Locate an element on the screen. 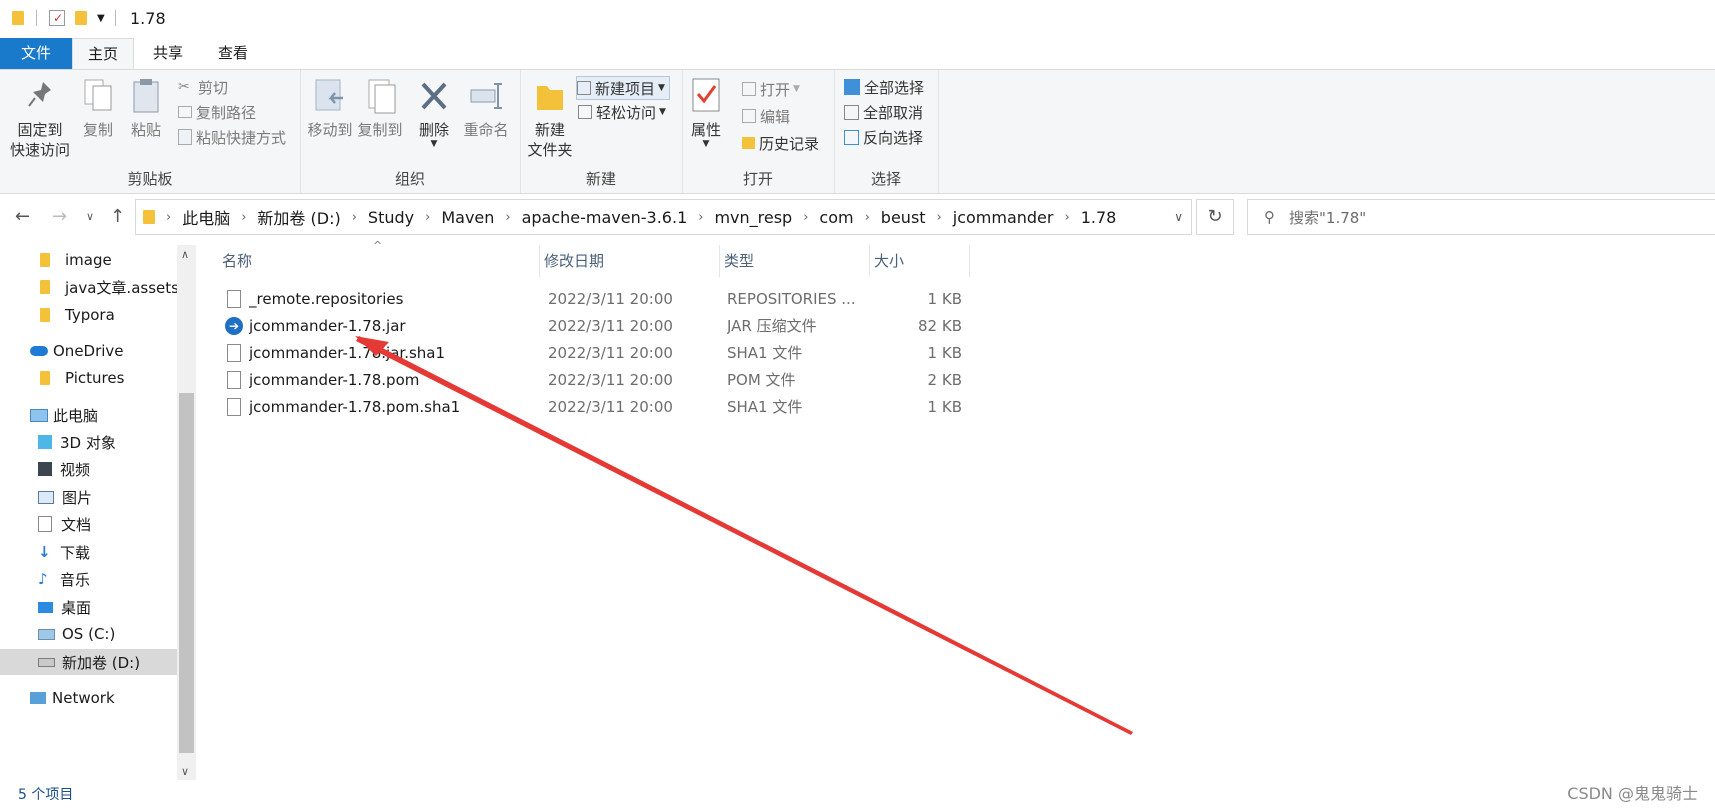 The image size is (1715, 810). copy-button: 复制 is located at coordinates (98, 108).